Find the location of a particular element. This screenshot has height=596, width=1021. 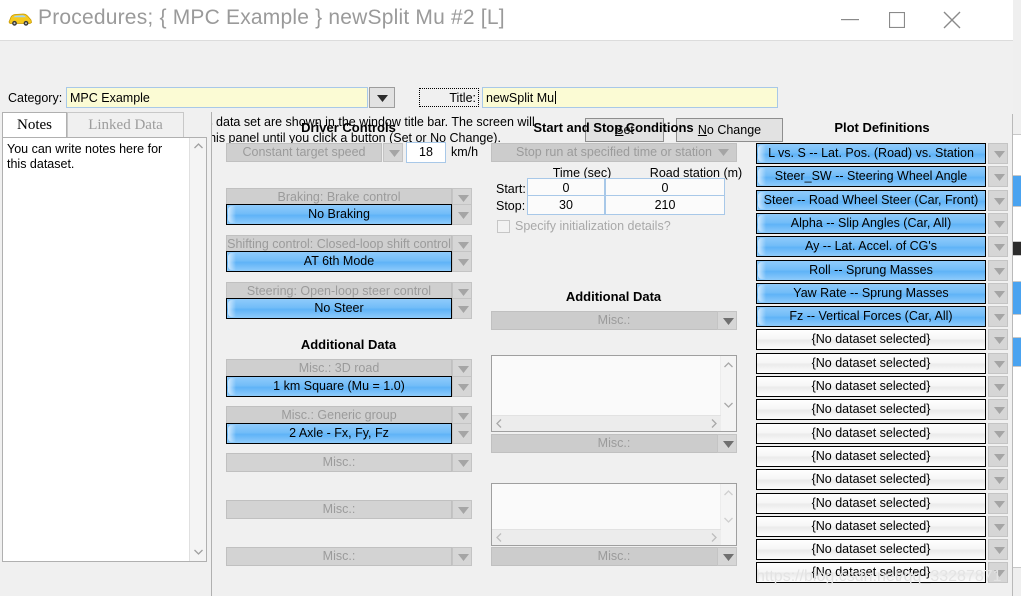

stop-station-input: 210 is located at coordinates (665, 205).